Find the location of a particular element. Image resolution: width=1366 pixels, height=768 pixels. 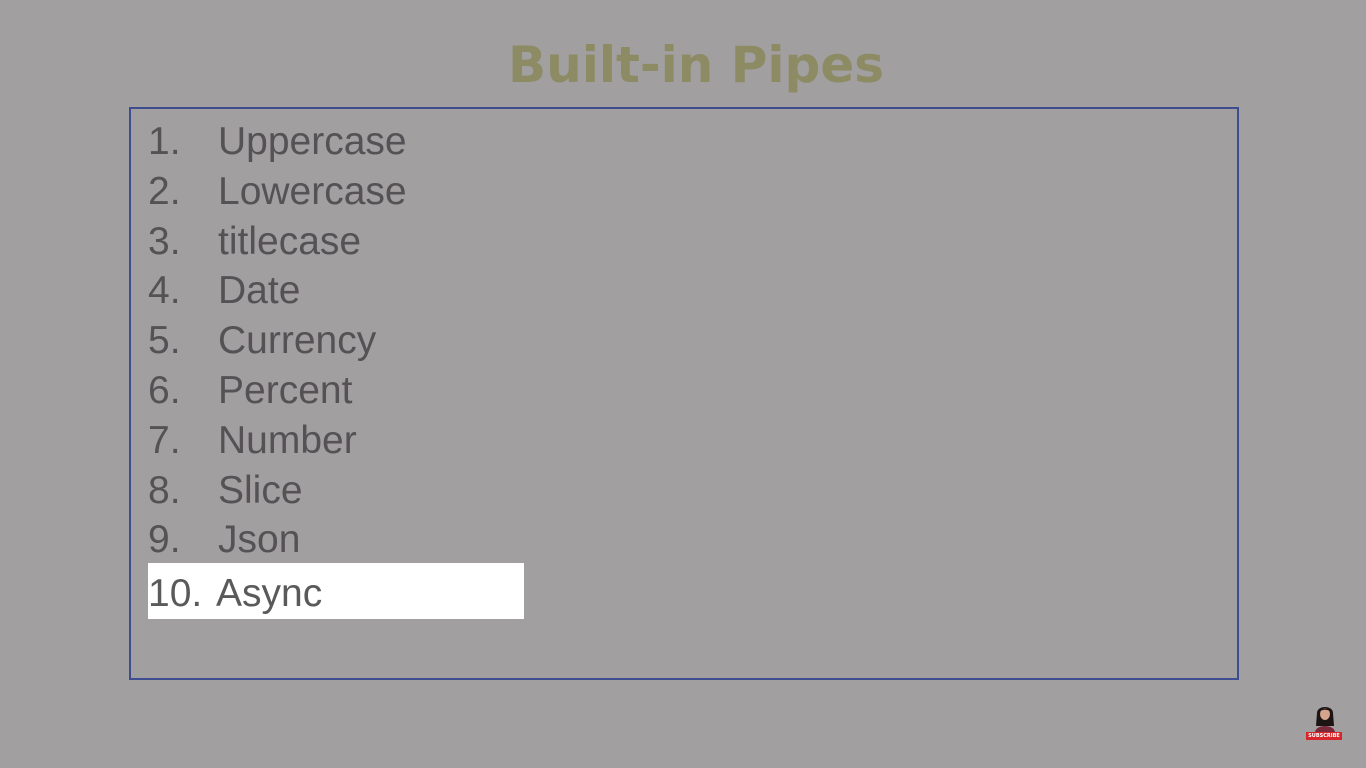

list-item: 6. Percent is located at coordinates (336, 391).